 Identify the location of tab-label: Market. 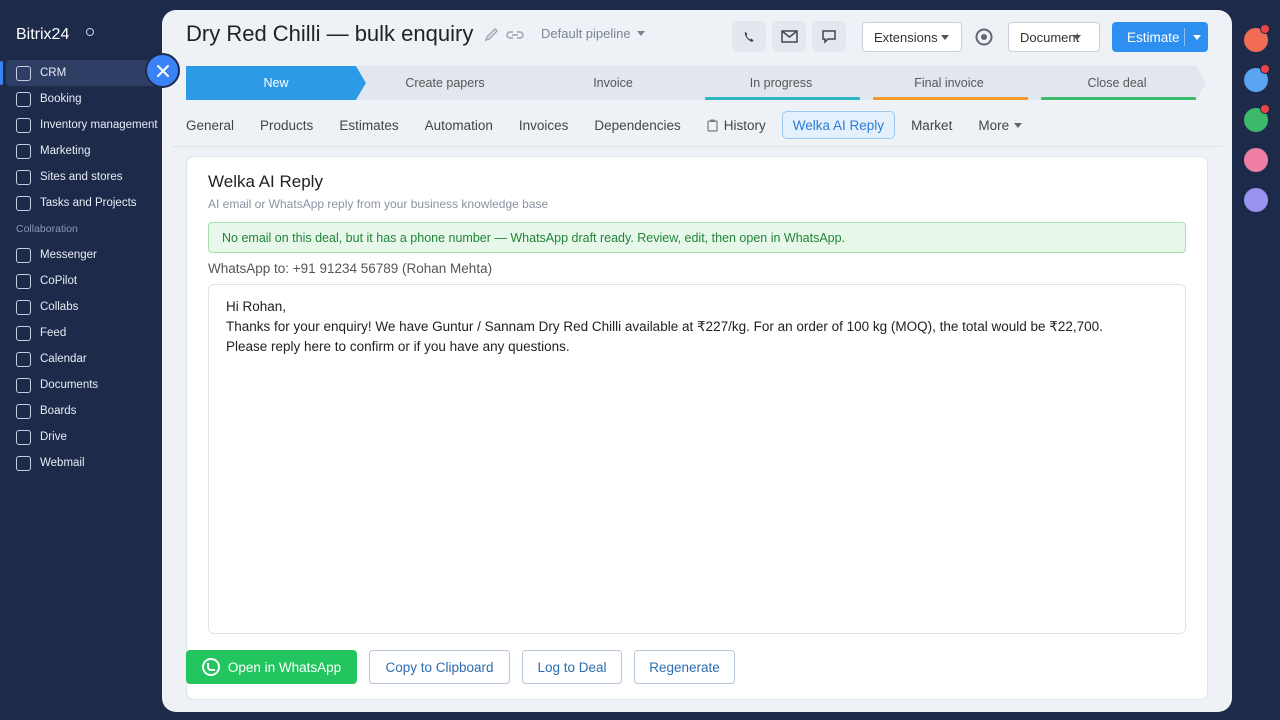
(932, 125).